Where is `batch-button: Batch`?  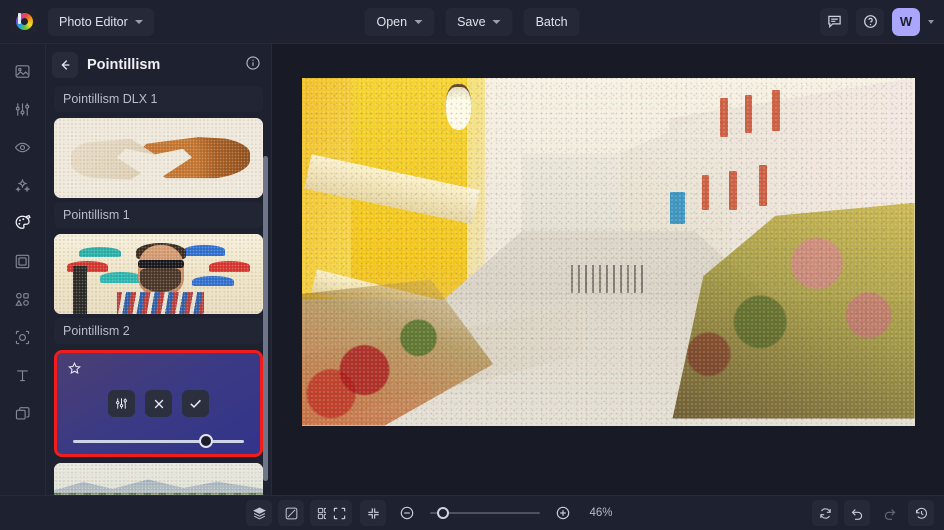 batch-button: Batch is located at coordinates (551, 21).